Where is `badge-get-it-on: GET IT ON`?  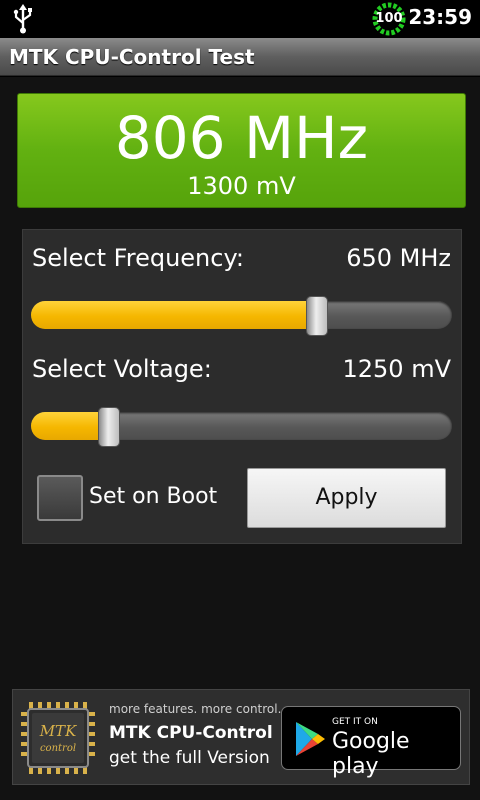 badge-get-it-on: GET IT ON is located at coordinates (355, 722).